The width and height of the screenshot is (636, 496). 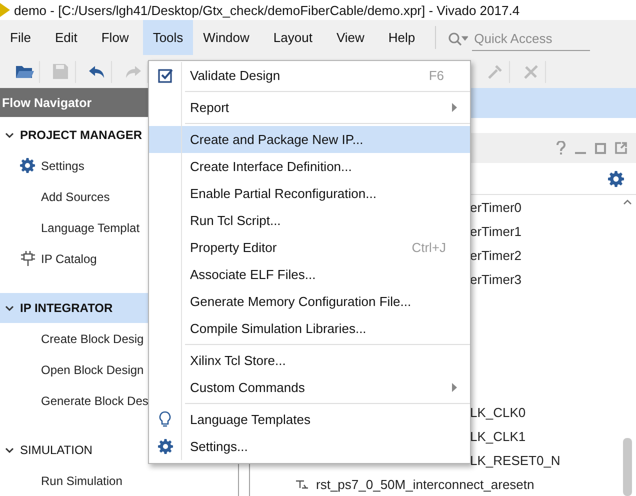 What do you see at coordinates (531, 38) in the screenshot?
I see `search-field: Quick Access` at bounding box center [531, 38].